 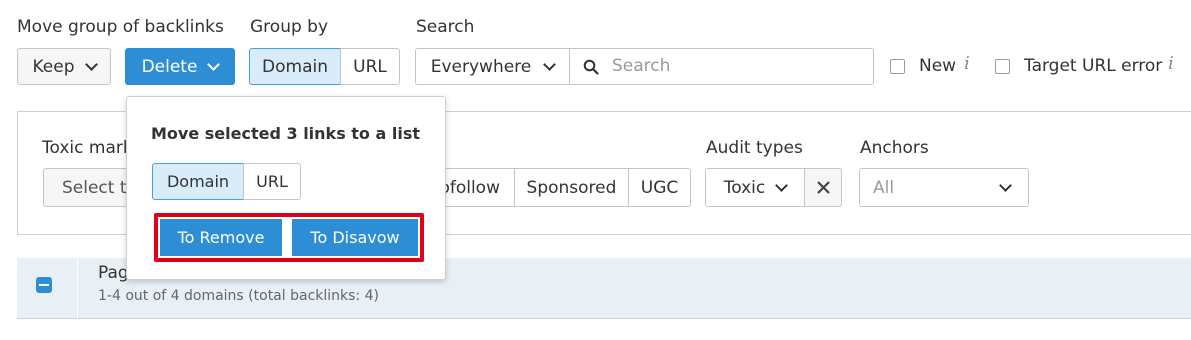 I want to click on keep-dropdown: Keep, so click(x=64, y=66).